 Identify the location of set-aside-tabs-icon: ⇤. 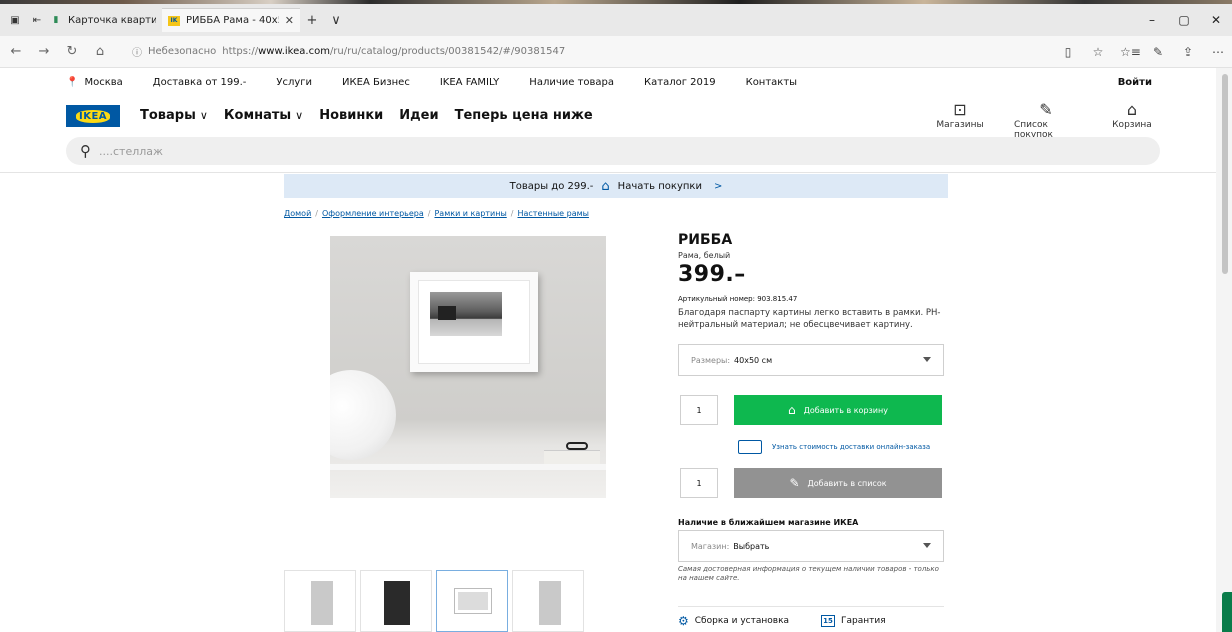
(37, 20).